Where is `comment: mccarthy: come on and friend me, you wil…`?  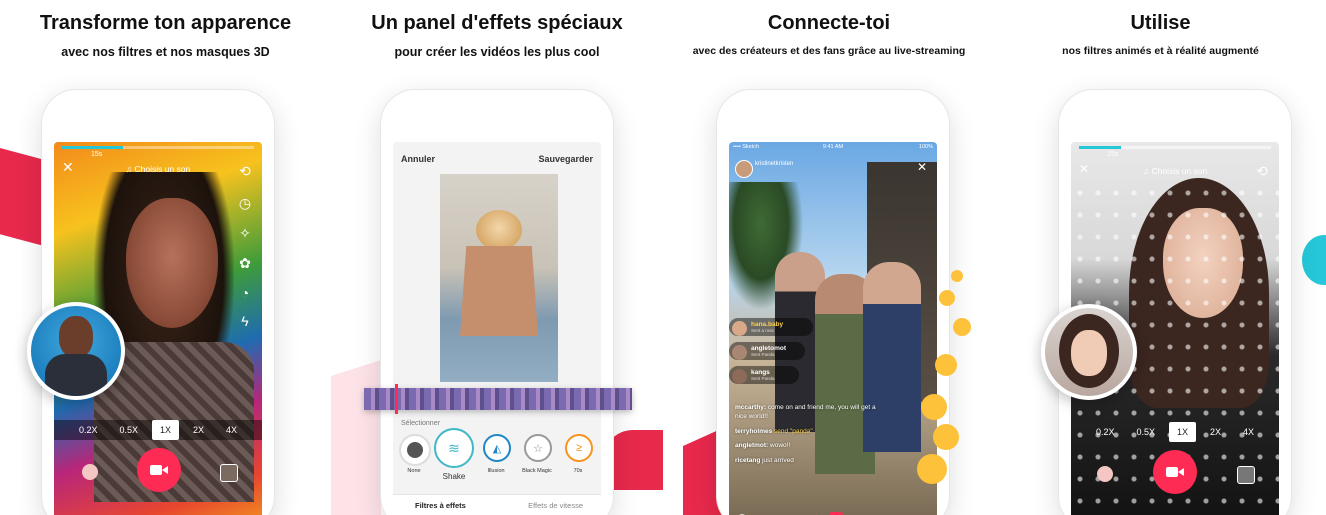 comment: mccarthy: come on and friend me, you wil… is located at coordinates (810, 413).